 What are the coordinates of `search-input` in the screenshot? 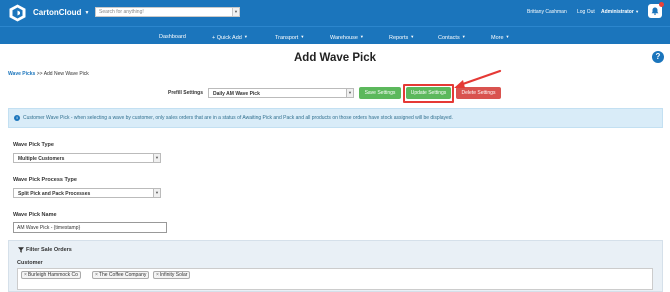 It's located at (163, 12).